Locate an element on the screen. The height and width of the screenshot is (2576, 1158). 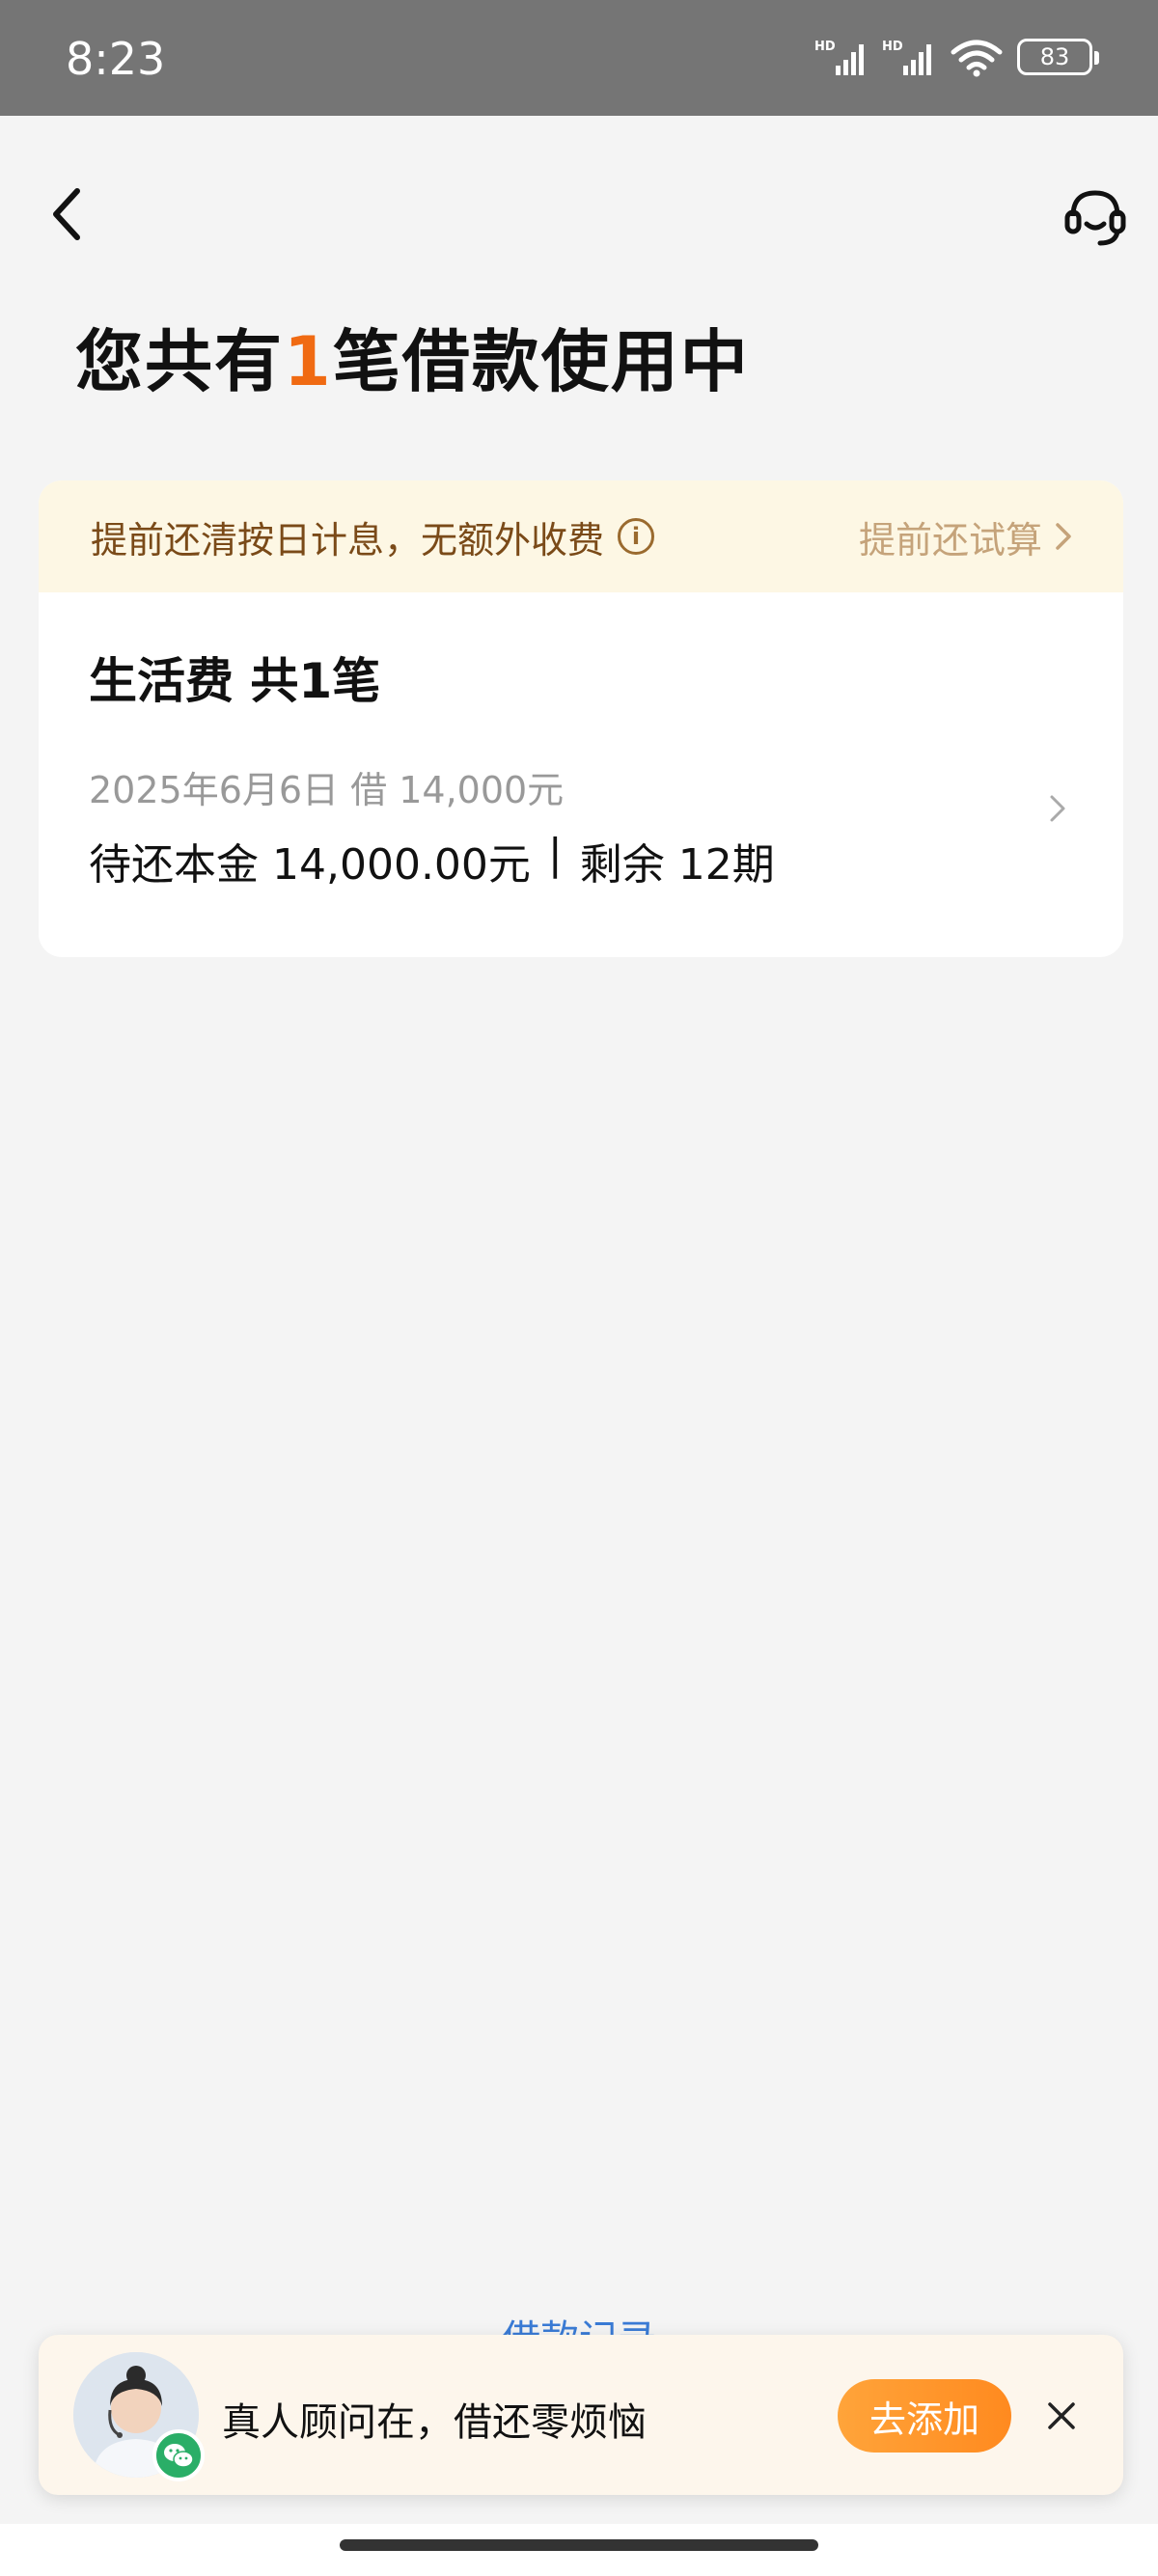
customer-service-button is located at coordinates (1095, 217).